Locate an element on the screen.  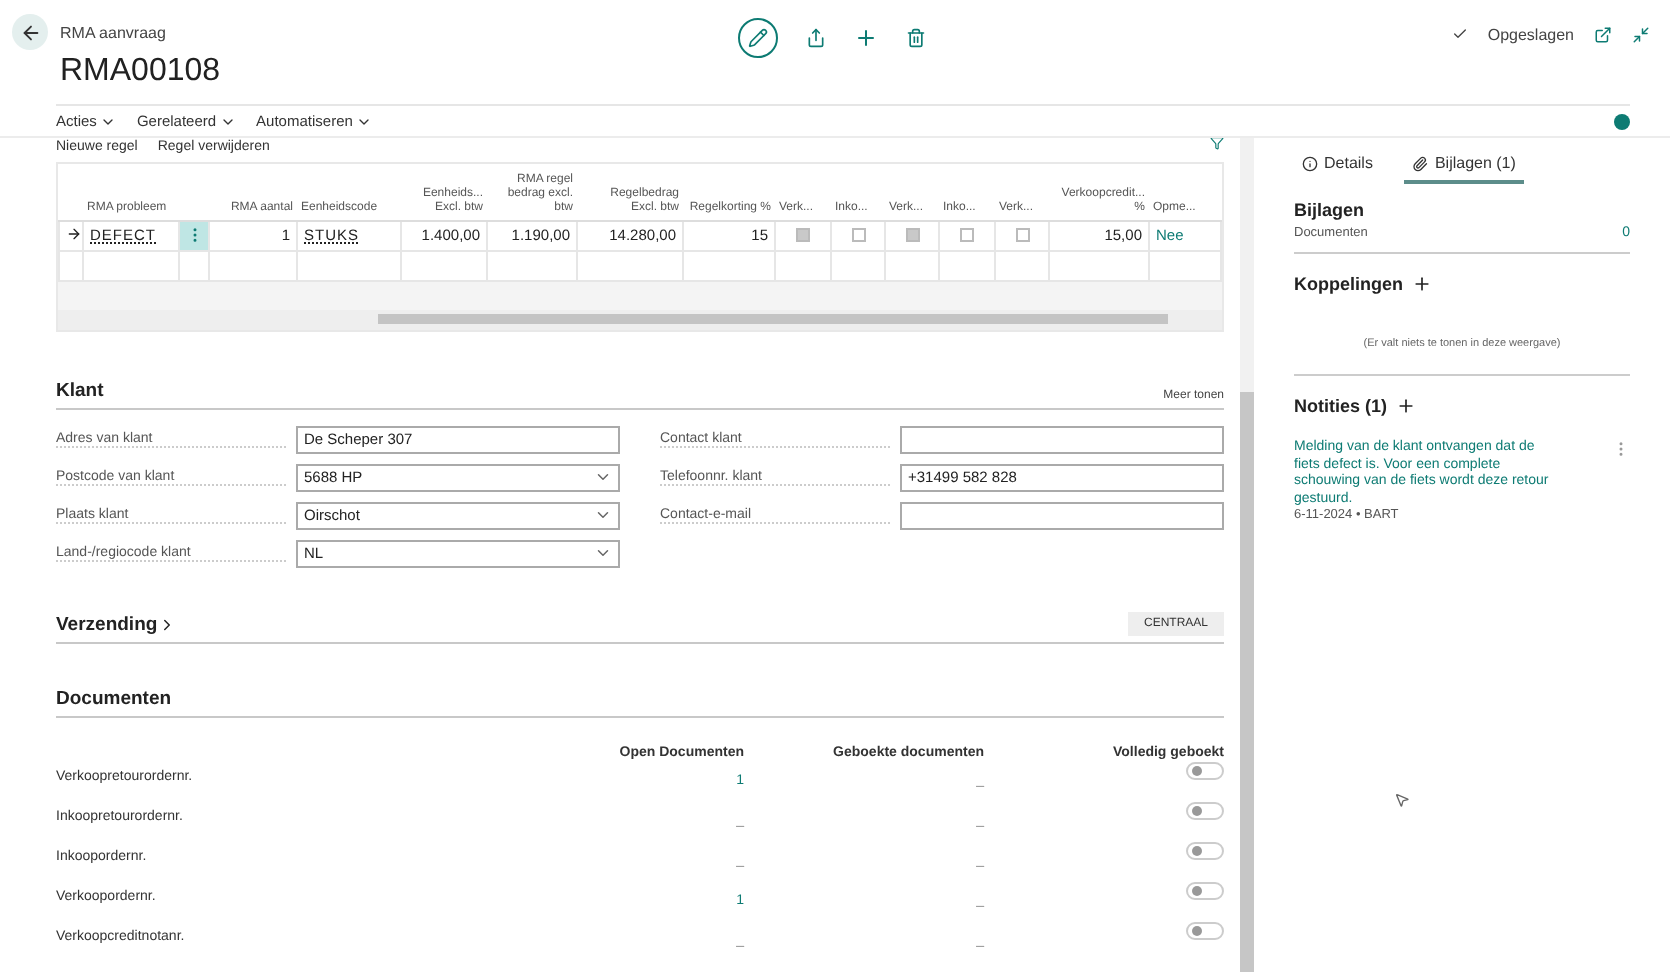
arrow-left-icon is located at coordinates (30, 32).